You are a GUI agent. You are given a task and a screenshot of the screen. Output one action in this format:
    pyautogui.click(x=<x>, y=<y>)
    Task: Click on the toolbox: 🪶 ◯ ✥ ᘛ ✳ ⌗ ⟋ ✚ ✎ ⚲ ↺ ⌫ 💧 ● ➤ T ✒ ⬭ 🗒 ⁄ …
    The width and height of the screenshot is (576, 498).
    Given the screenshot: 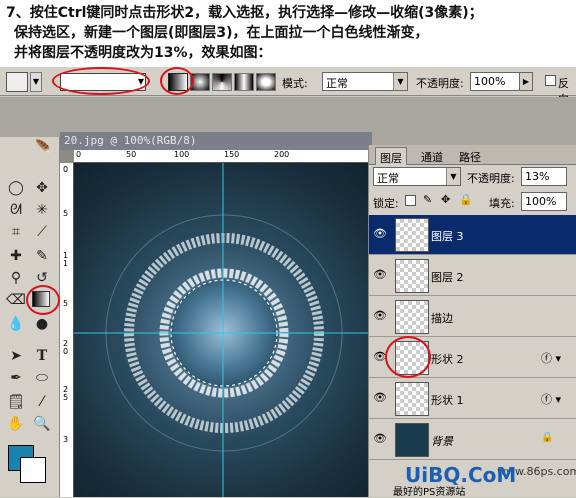 What is the action you would take?
    pyautogui.click(x=30, y=317)
    